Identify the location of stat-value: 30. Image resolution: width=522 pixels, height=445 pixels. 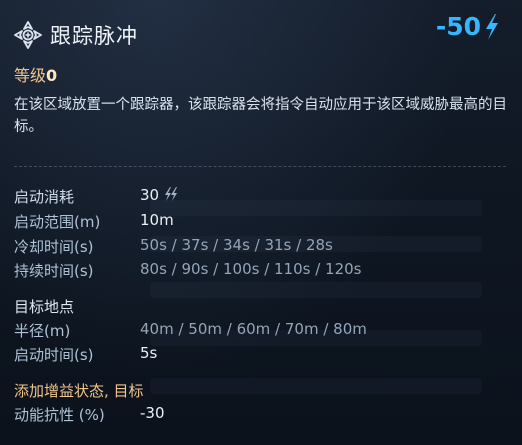
(159, 196).